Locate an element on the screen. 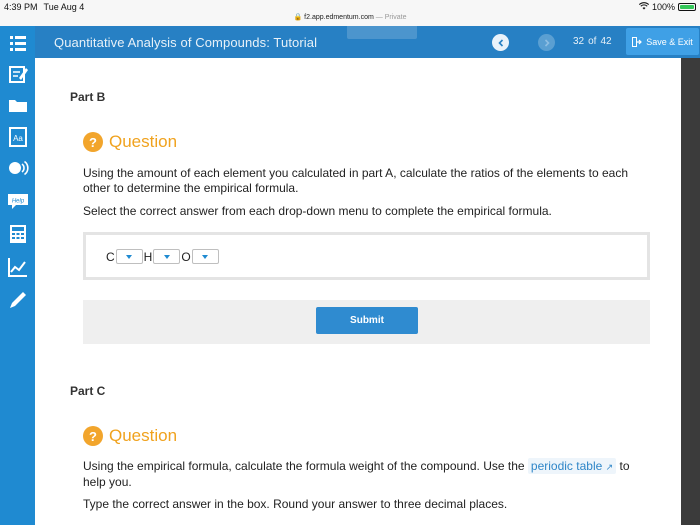  svg-text: Aa is located at coordinates (18, 138).